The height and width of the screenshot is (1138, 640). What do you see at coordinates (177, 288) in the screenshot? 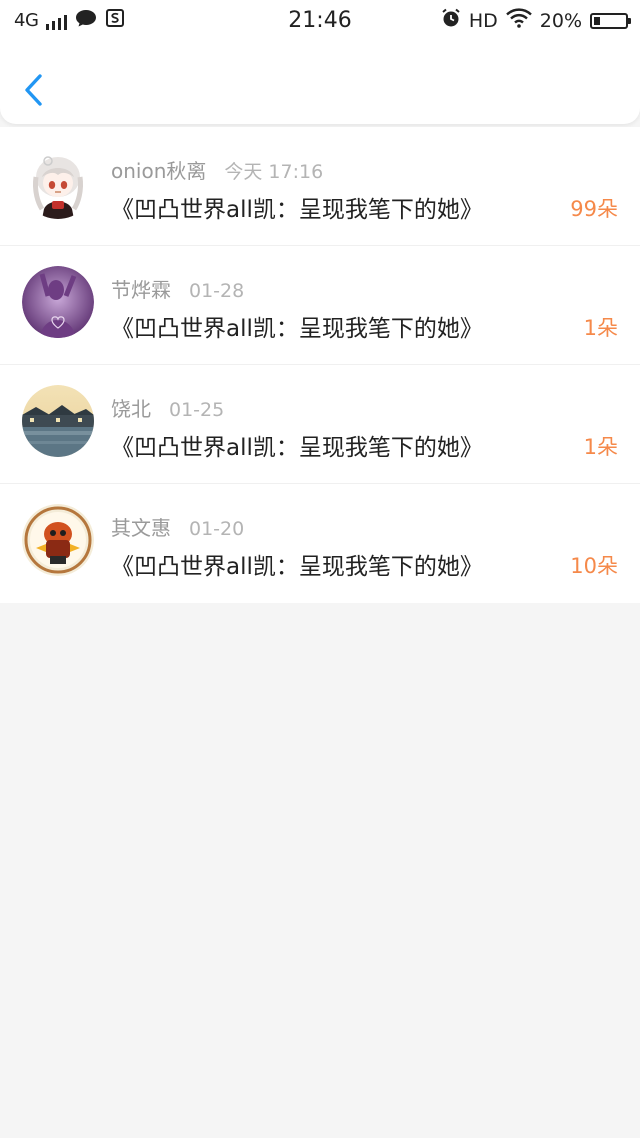
I see `item-meta: 节烨霖 01-28` at bounding box center [177, 288].